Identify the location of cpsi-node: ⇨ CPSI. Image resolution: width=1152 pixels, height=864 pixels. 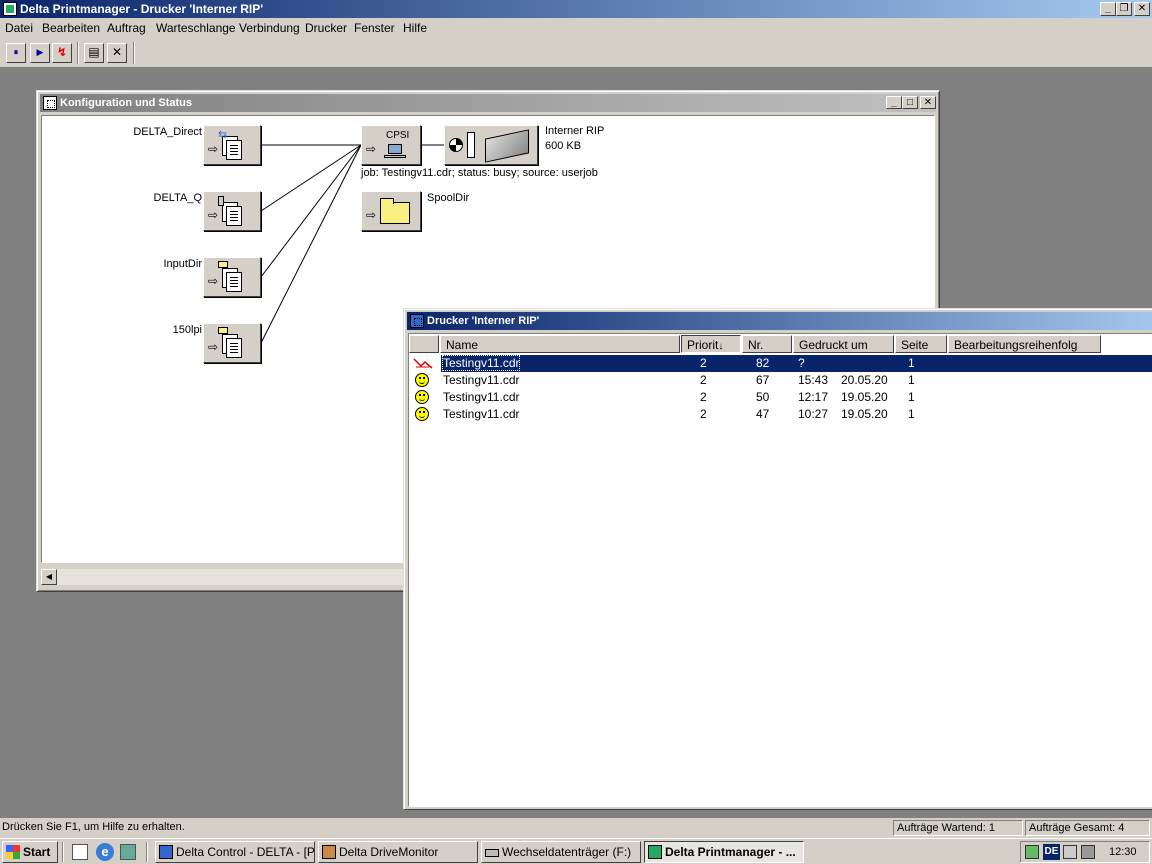
(391, 145).